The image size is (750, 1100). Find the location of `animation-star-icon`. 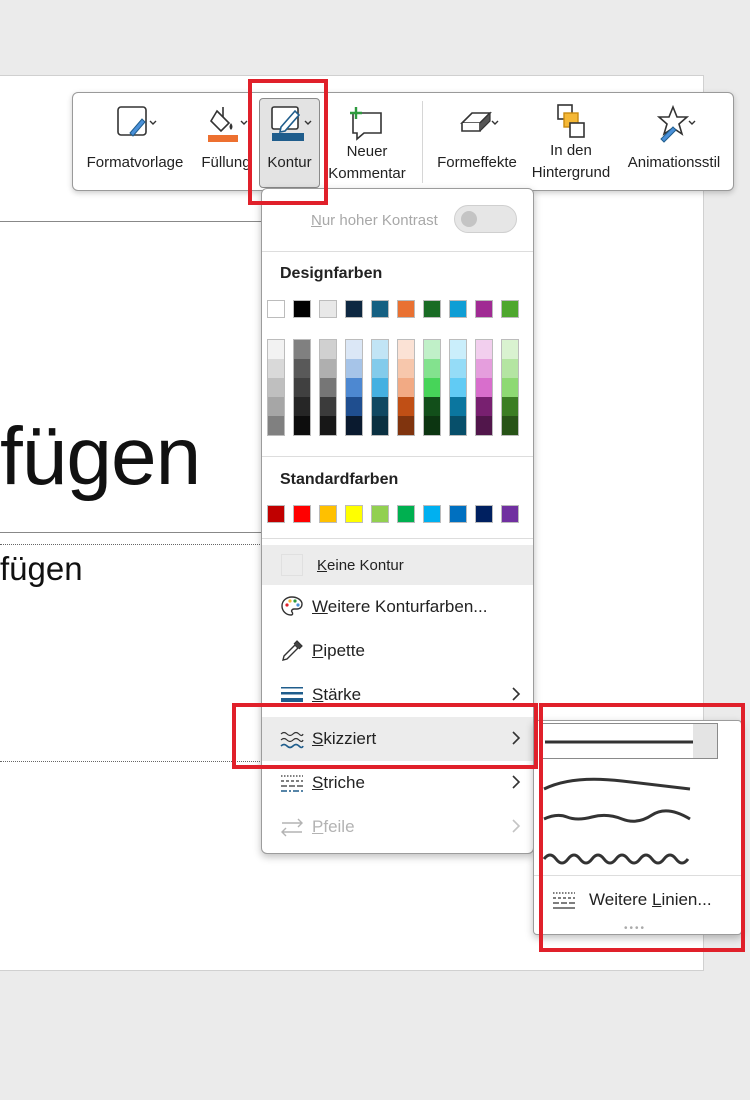

animation-star-icon is located at coordinates (676, 123).